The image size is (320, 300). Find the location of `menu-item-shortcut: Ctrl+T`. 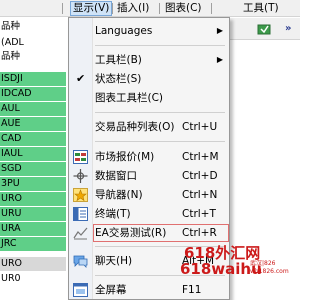

menu-item-shortcut: Ctrl+T is located at coordinates (199, 214).